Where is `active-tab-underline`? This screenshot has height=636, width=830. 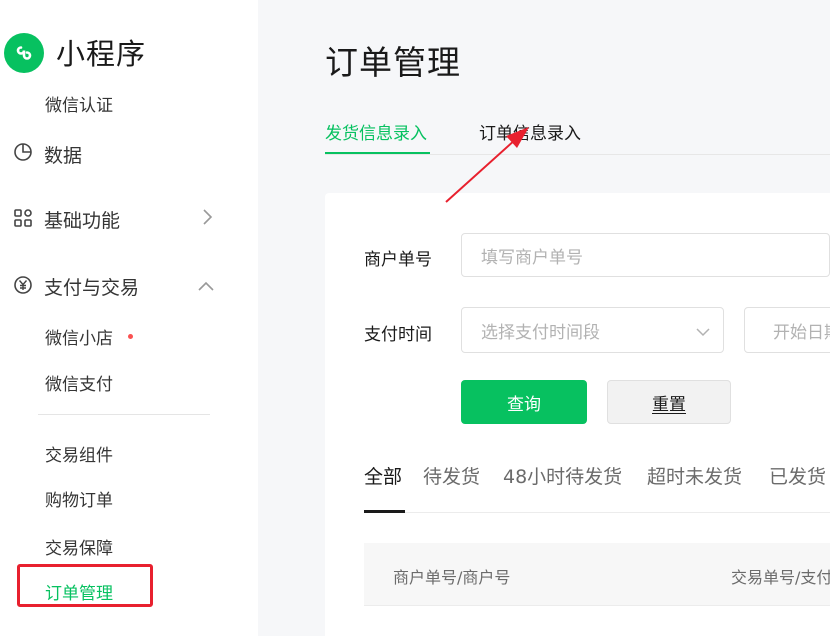 active-tab-underline is located at coordinates (377, 153).